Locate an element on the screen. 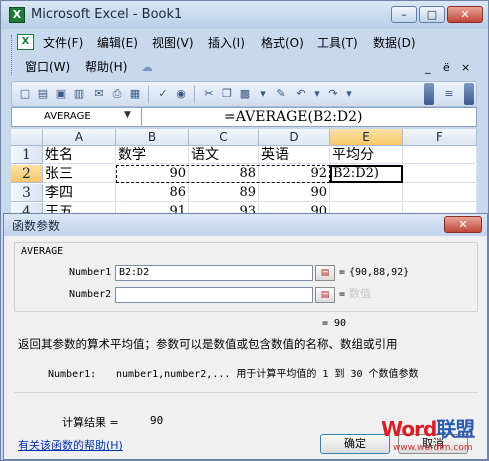  align-icon: ≡ is located at coordinates (449, 94).